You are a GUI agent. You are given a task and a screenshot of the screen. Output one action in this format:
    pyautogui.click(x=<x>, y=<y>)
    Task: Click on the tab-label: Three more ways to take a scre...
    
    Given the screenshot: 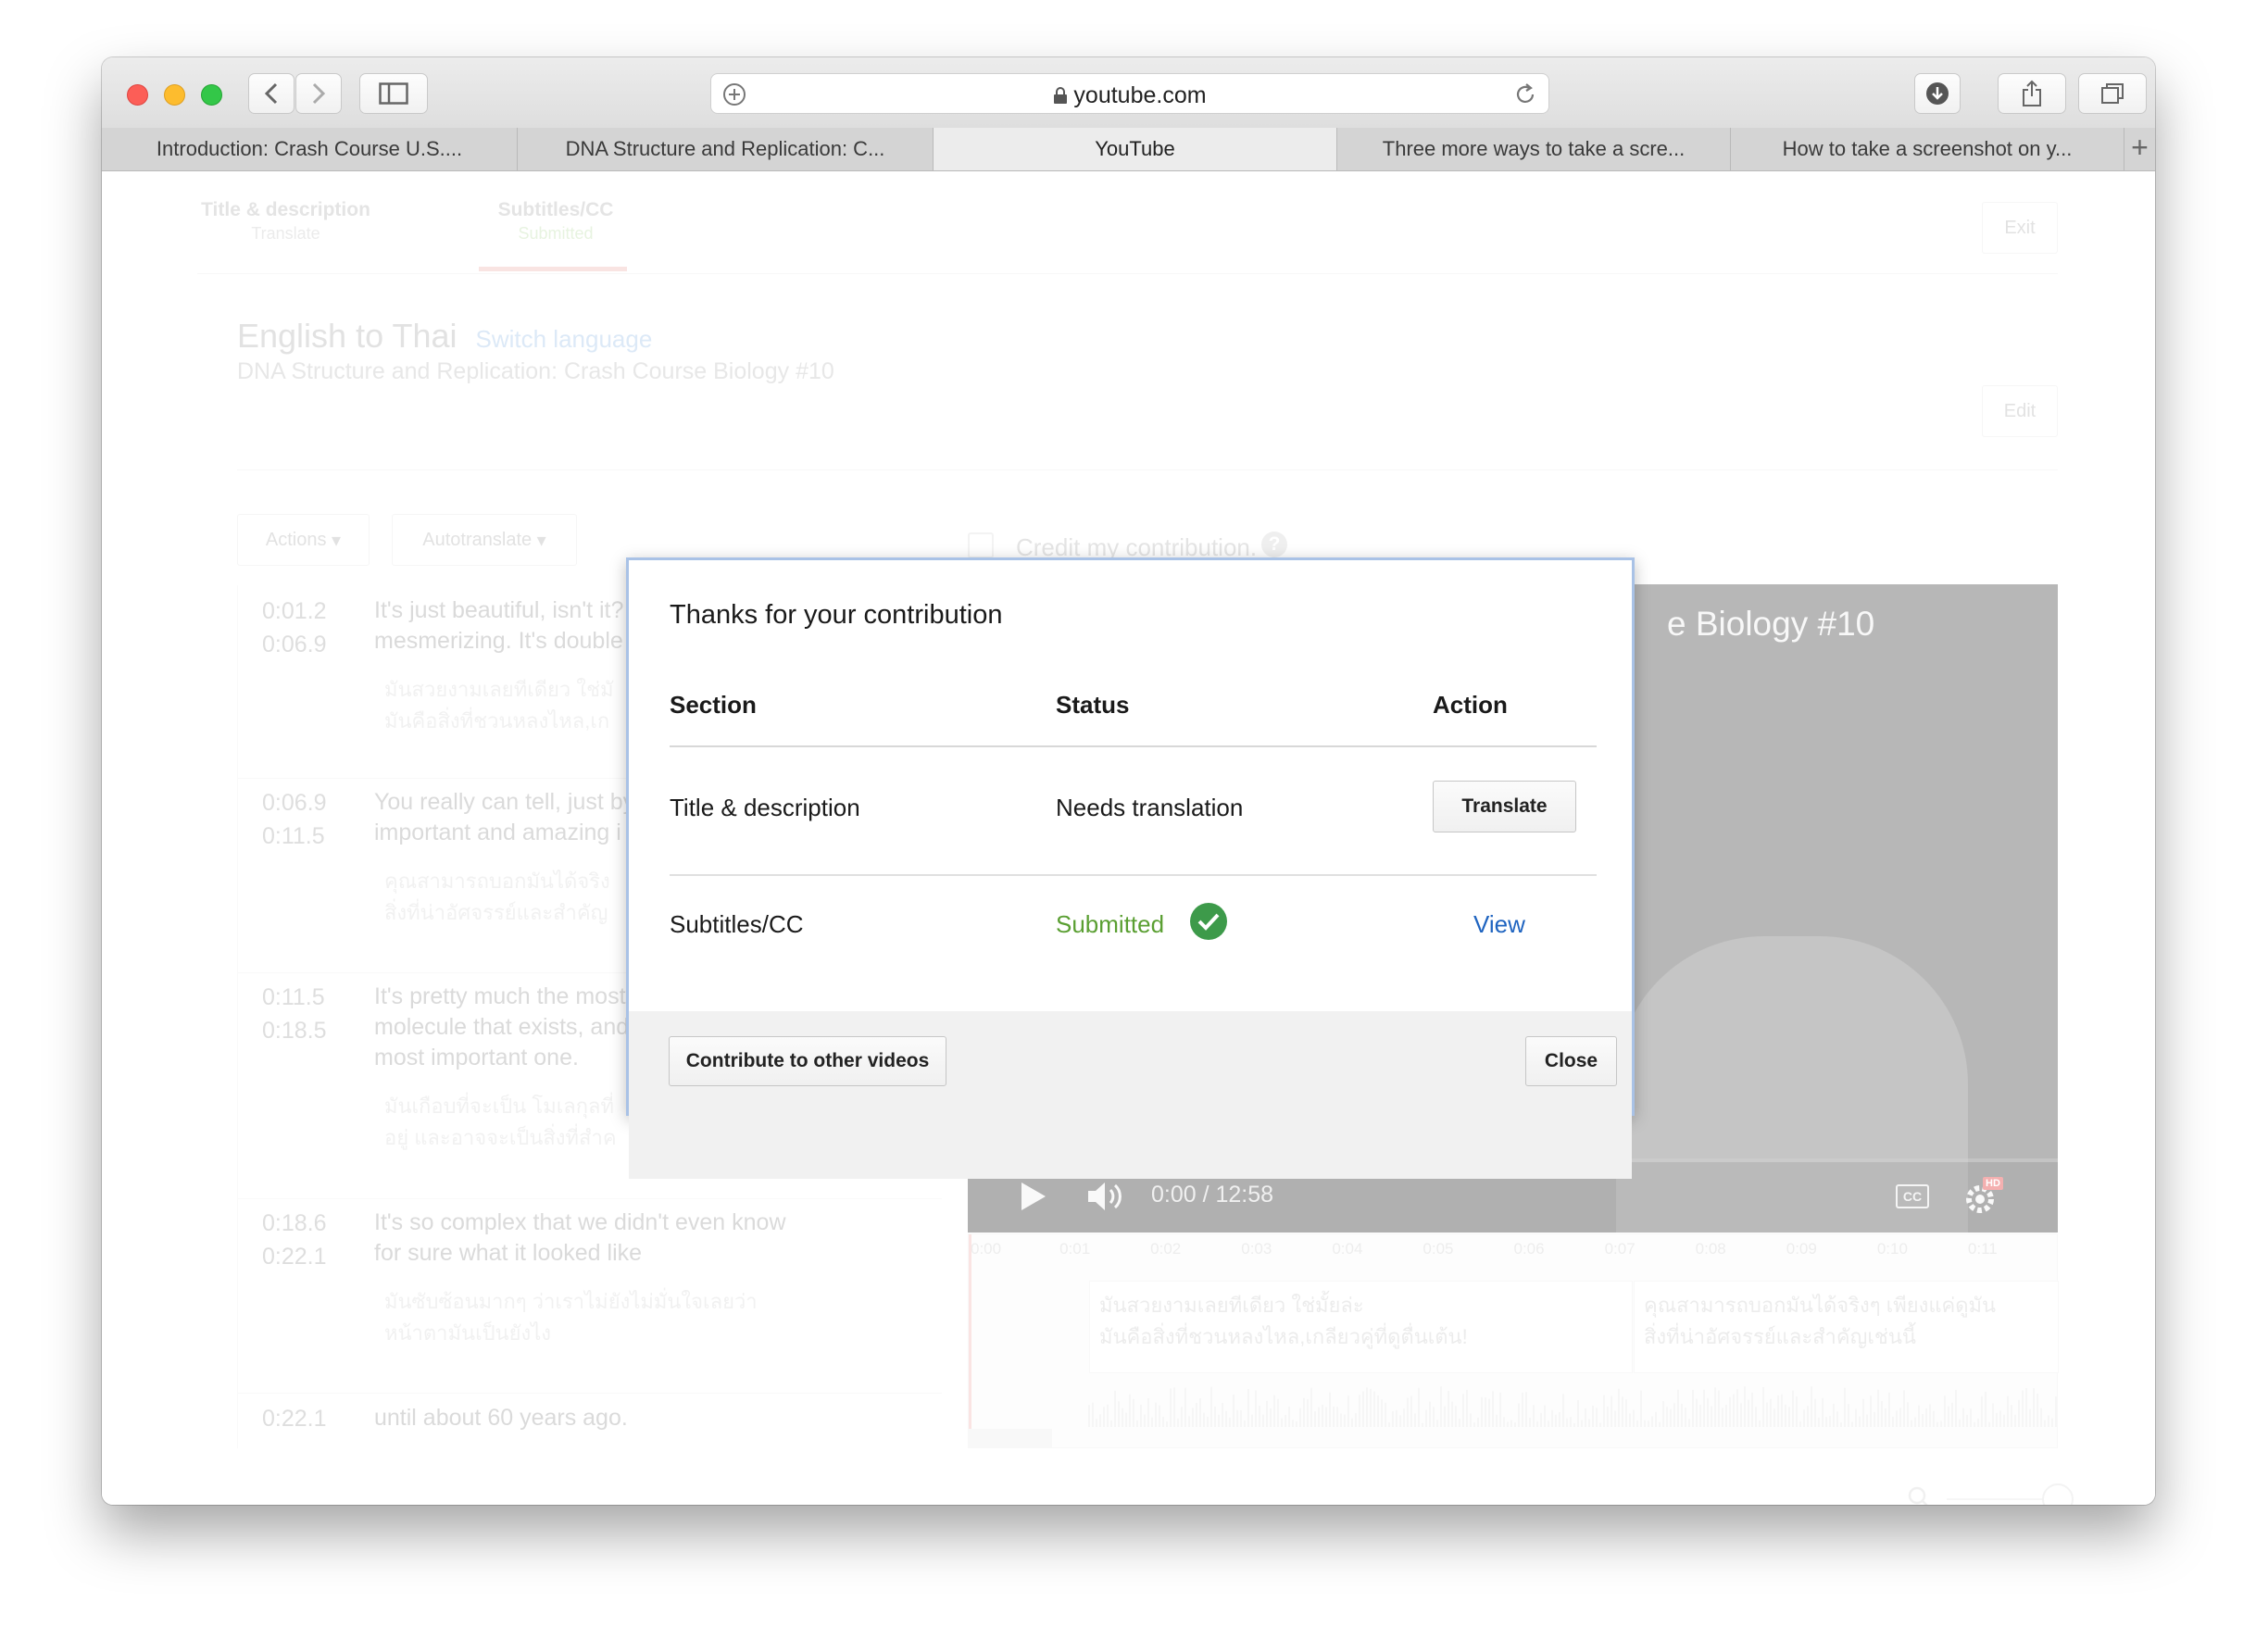 What is the action you would take?
    pyautogui.click(x=1534, y=148)
    